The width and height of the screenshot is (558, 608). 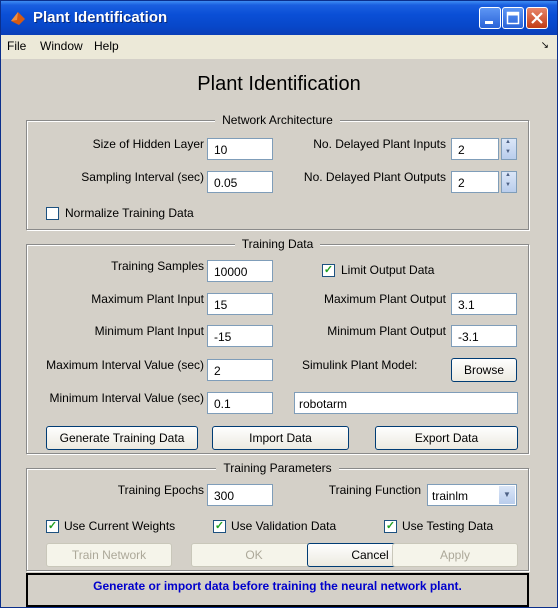 What do you see at coordinates (240, 182) in the screenshot?
I see `sampling-interval-input: 0.05` at bounding box center [240, 182].